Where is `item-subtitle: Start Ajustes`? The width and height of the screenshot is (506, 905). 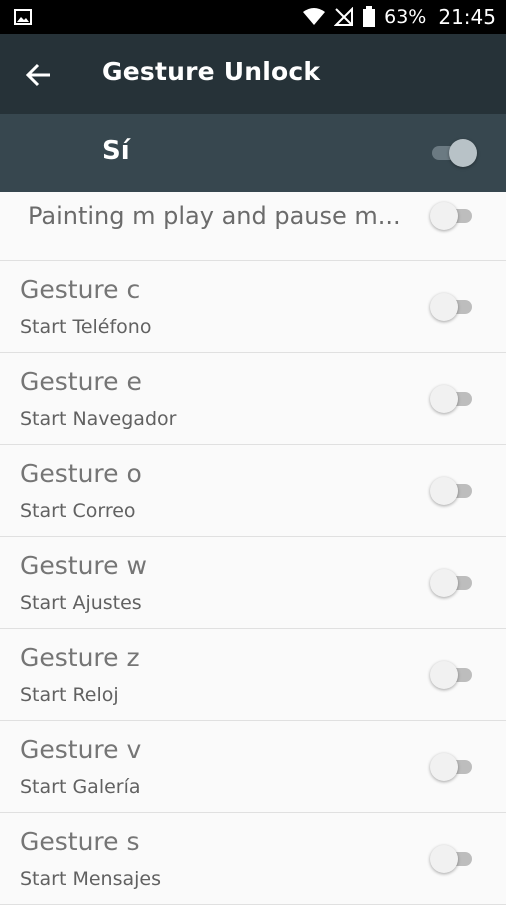 item-subtitle: Start Ajustes is located at coordinates (81, 603).